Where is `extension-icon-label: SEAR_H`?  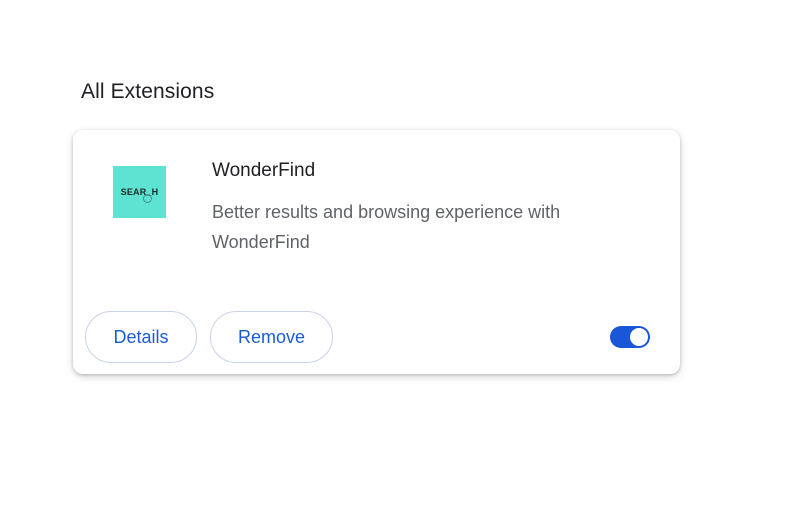 extension-icon-label: SEAR_H is located at coordinates (139, 192).